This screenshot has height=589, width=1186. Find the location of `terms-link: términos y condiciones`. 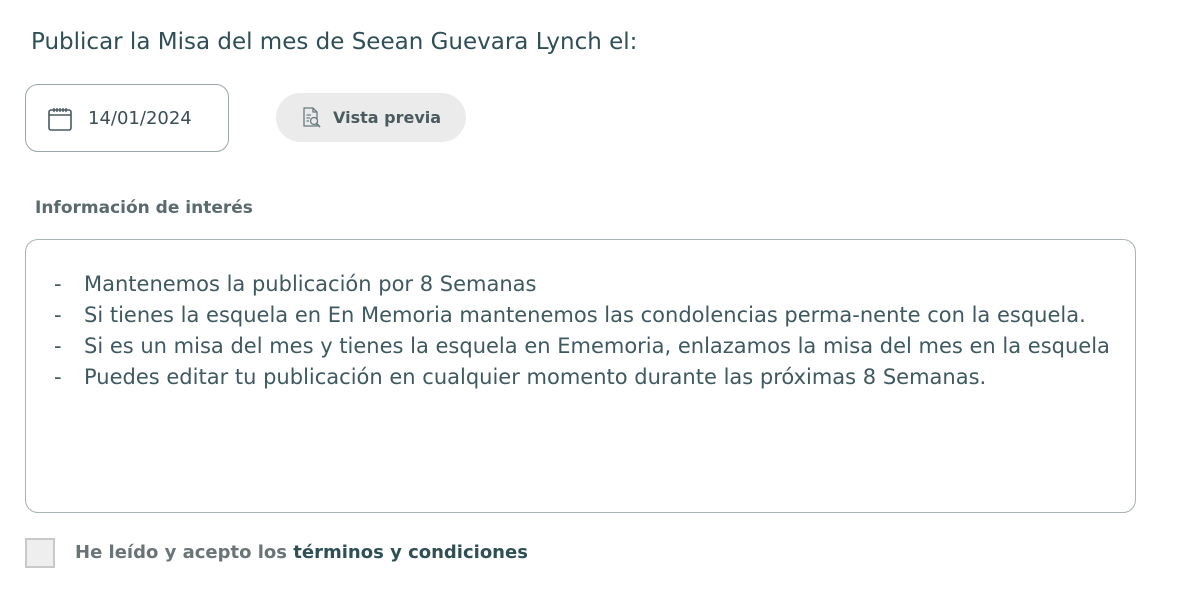

terms-link: términos y condiciones is located at coordinates (410, 552).